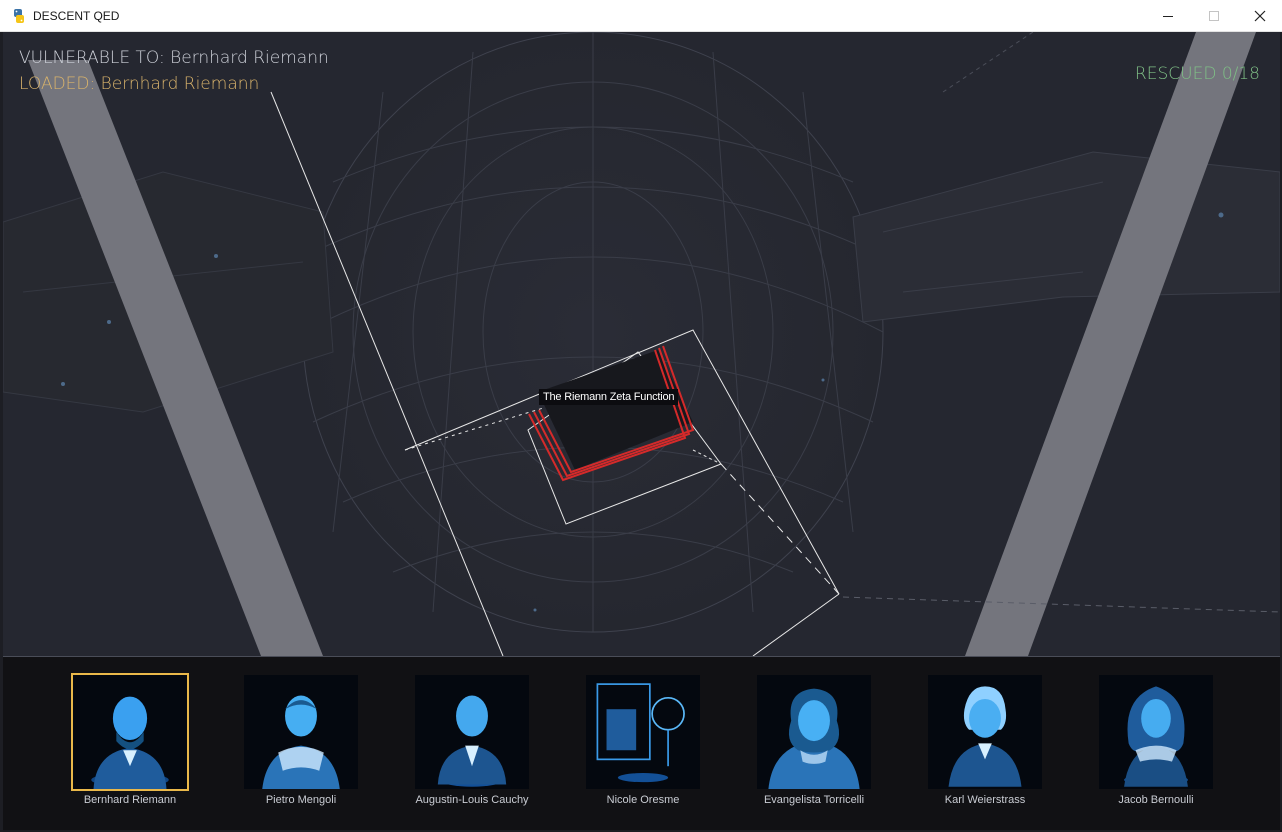  What do you see at coordinates (1156, 800) in the screenshot?
I see `roster-name: Jacob Bernoulli` at bounding box center [1156, 800].